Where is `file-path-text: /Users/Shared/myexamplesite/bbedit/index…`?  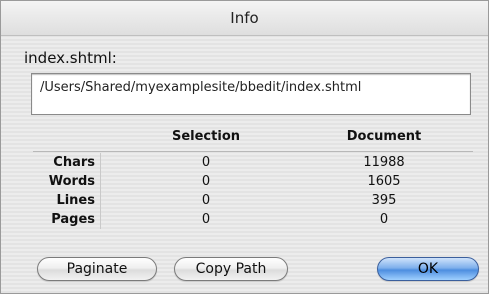
file-path-text: /Users/Shared/myexamplesite/bbedit/index… is located at coordinates (201, 87).